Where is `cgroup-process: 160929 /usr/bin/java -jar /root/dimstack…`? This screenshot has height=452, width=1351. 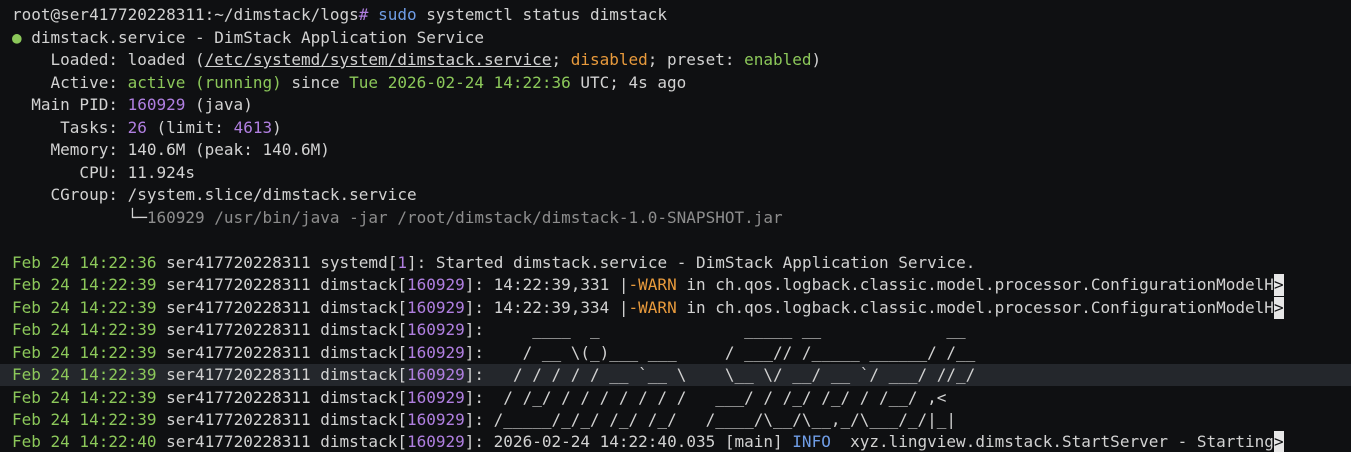 cgroup-process: 160929 /usr/bin/java -jar /root/dimstack… is located at coordinates (464, 217).